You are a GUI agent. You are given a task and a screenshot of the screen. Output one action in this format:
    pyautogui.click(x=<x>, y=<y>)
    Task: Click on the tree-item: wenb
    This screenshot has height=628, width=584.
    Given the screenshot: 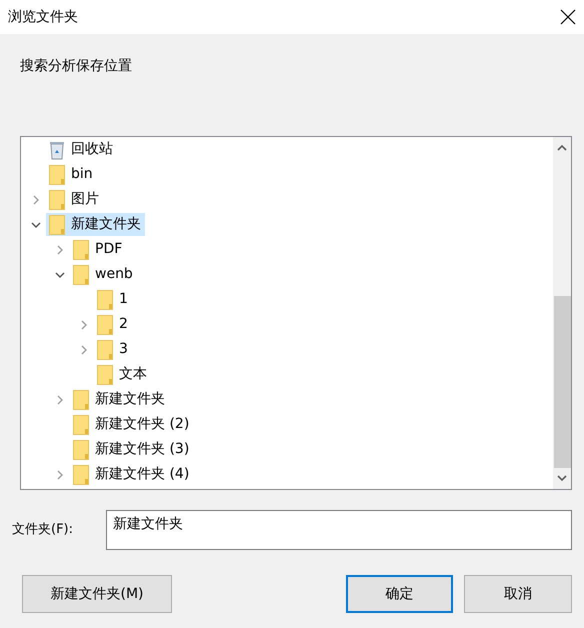 What is the action you would take?
    pyautogui.click(x=103, y=274)
    